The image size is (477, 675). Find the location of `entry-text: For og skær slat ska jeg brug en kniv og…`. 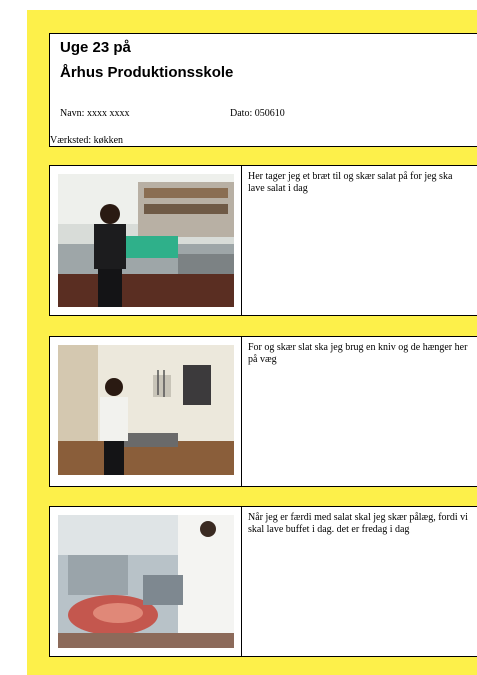

entry-text: For og skær slat ska jeg brug en kniv og… is located at coordinates (358, 353).